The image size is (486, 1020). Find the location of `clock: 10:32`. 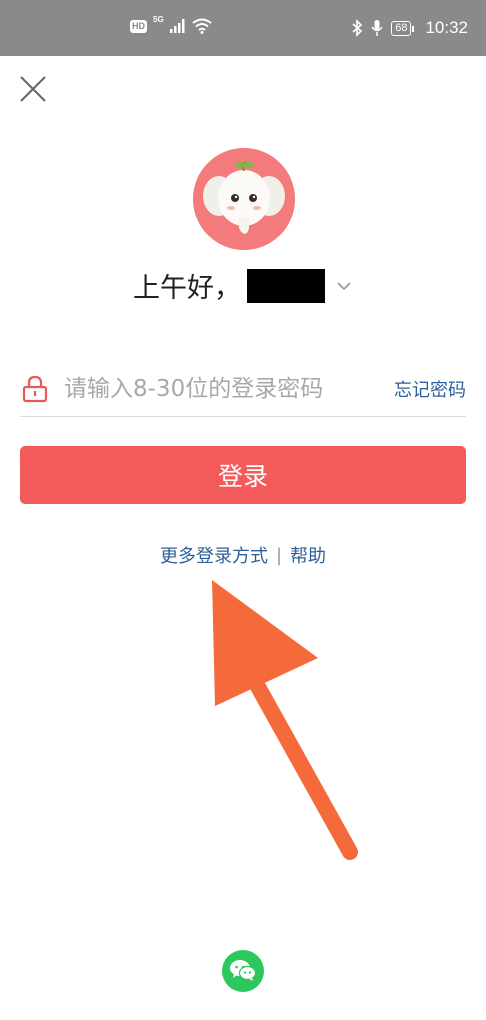

clock: 10:32 is located at coordinates (446, 27).